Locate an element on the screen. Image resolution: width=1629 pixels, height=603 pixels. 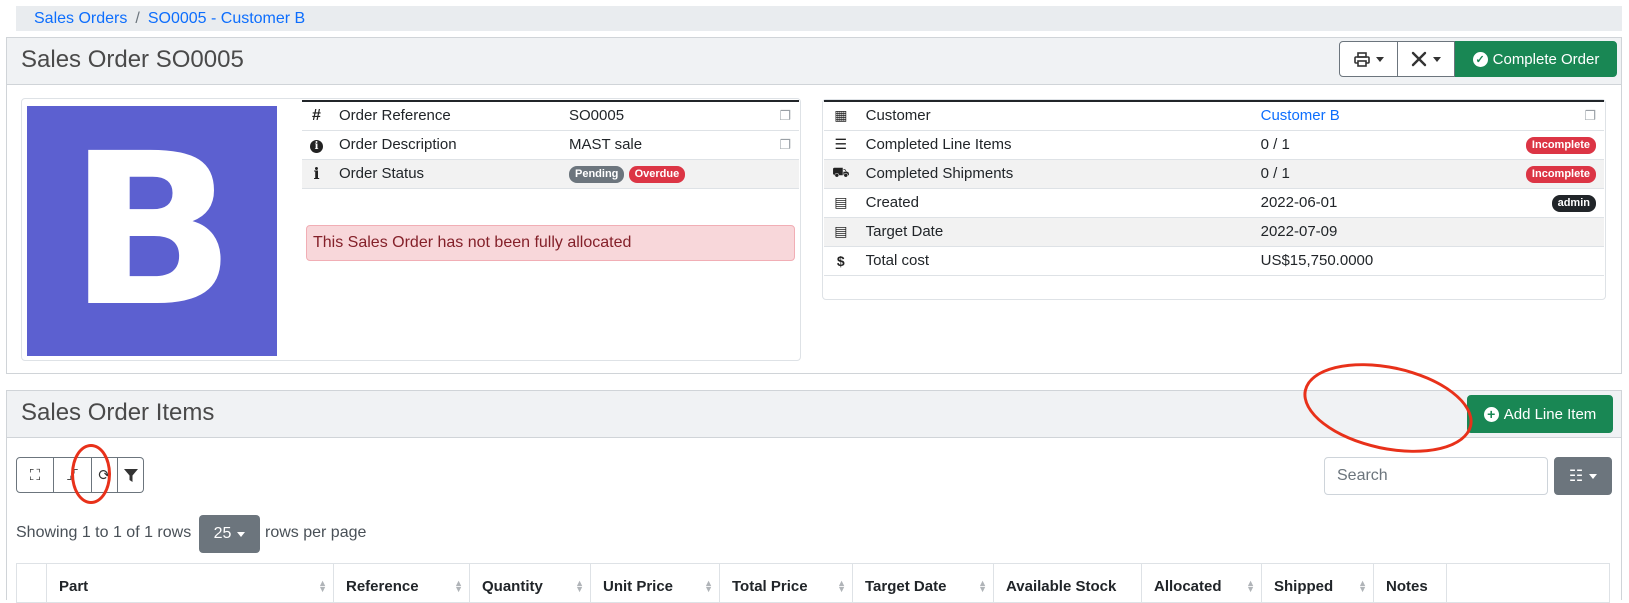
order-description-value: MAST sale is located at coordinates (659, 145).